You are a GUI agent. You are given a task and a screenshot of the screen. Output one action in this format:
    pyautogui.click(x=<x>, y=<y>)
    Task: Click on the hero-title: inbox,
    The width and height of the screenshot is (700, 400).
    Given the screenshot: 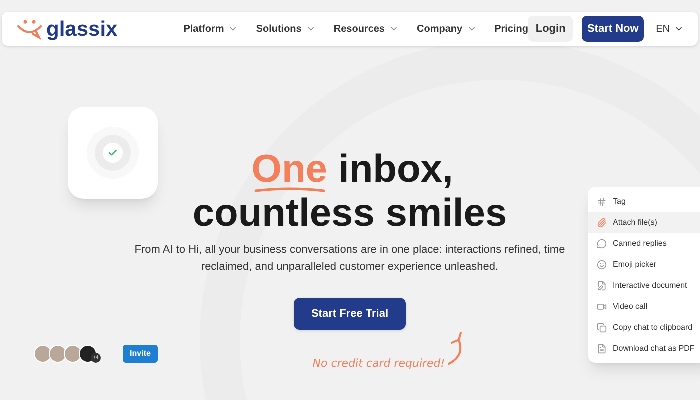 What is the action you would take?
    pyautogui.click(x=396, y=170)
    